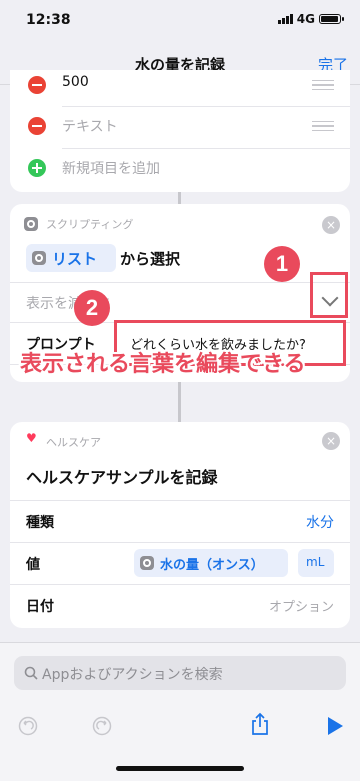 The width and height of the screenshot is (360, 781). I want to click on undo-icon, so click(28, 726).